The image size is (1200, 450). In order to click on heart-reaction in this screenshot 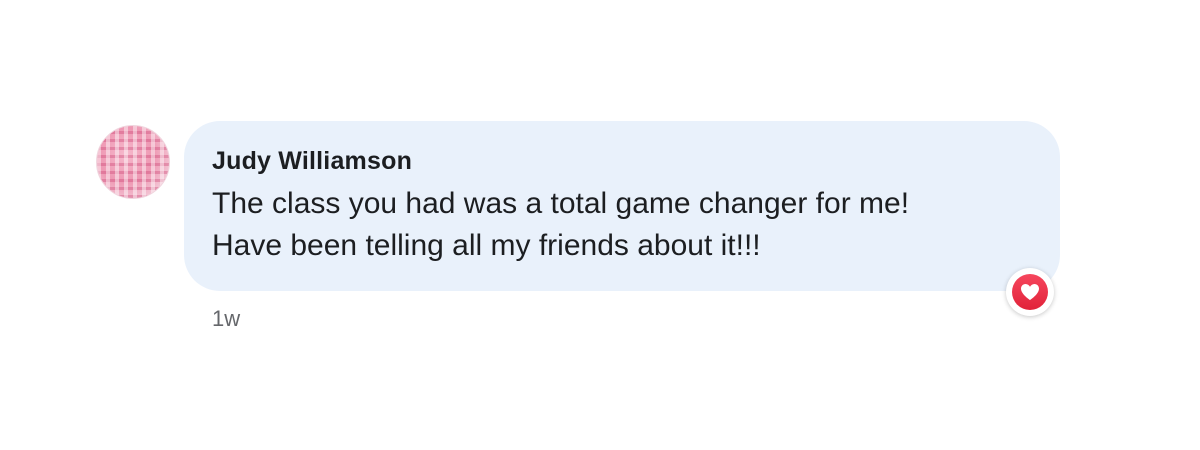, I will do `click(1030, 292)`.